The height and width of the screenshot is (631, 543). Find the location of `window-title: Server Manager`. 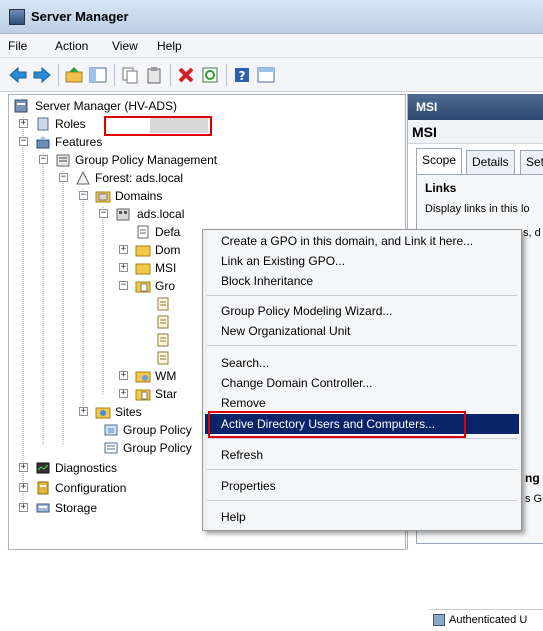

window-title: Server Manager is located at coordinates (80, 16).